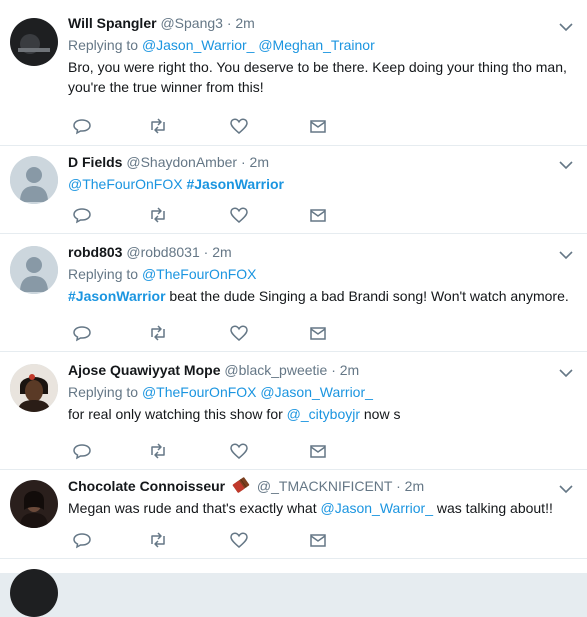  Describe the element at coordinates (181, 162) in the screenshot. I see `user-handle: @ShaydonAmber` at that location.